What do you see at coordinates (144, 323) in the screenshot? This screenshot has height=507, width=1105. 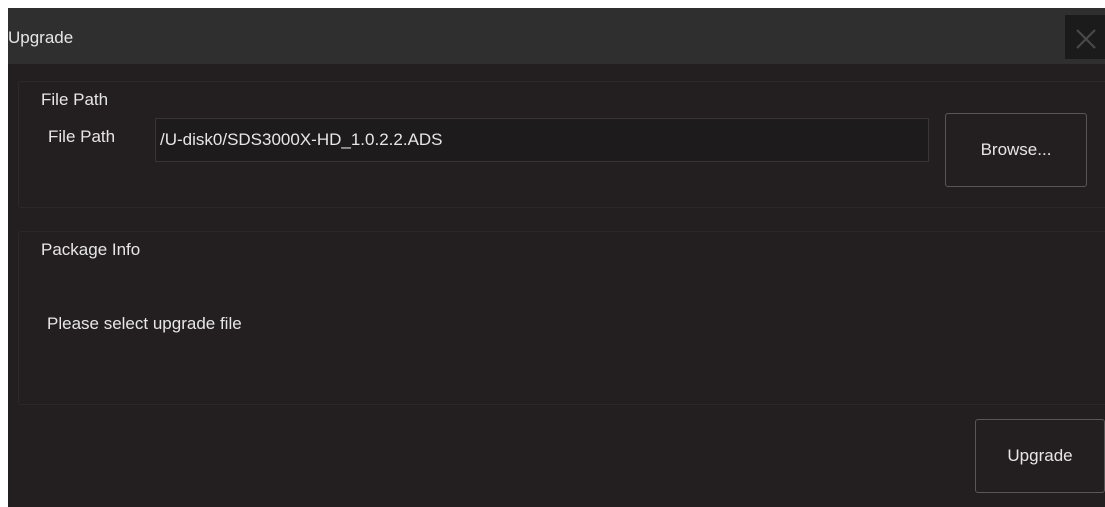 I see `package-info-message: Please select upgrade file` at bounding box center [144, 323].